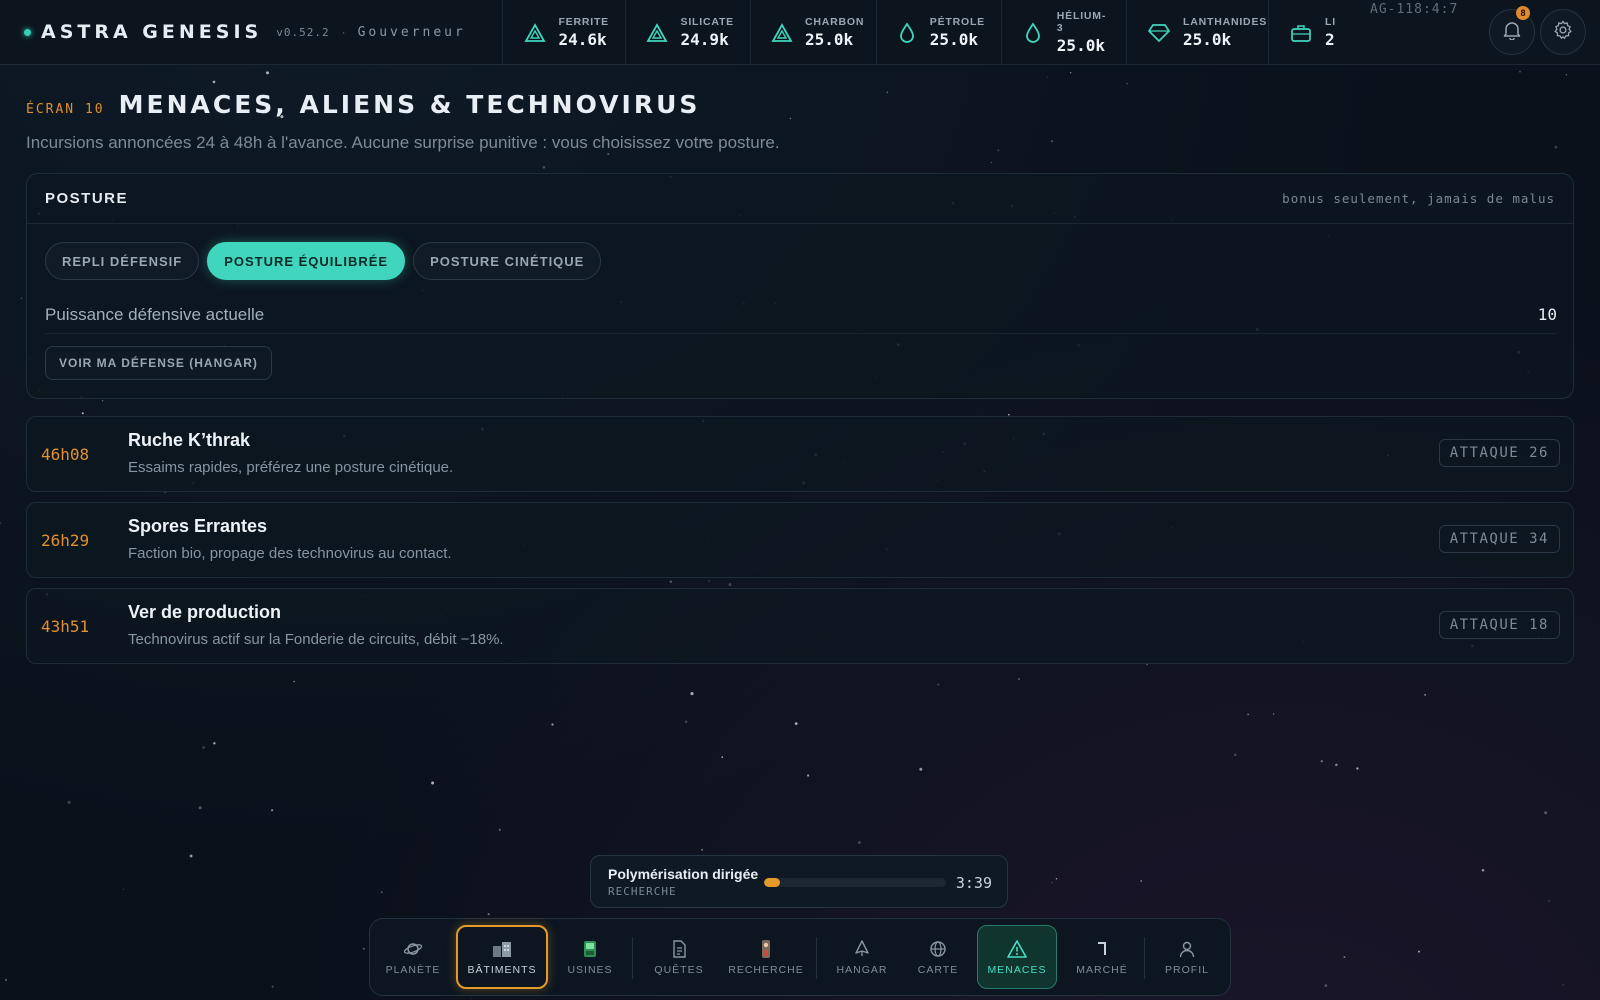 Image resolution: width=1600 pixels, height=1000 pixels. Describe the element at coordinates (938, 957) in the screenshot. I see `nav-carte: CARTE` at that location.